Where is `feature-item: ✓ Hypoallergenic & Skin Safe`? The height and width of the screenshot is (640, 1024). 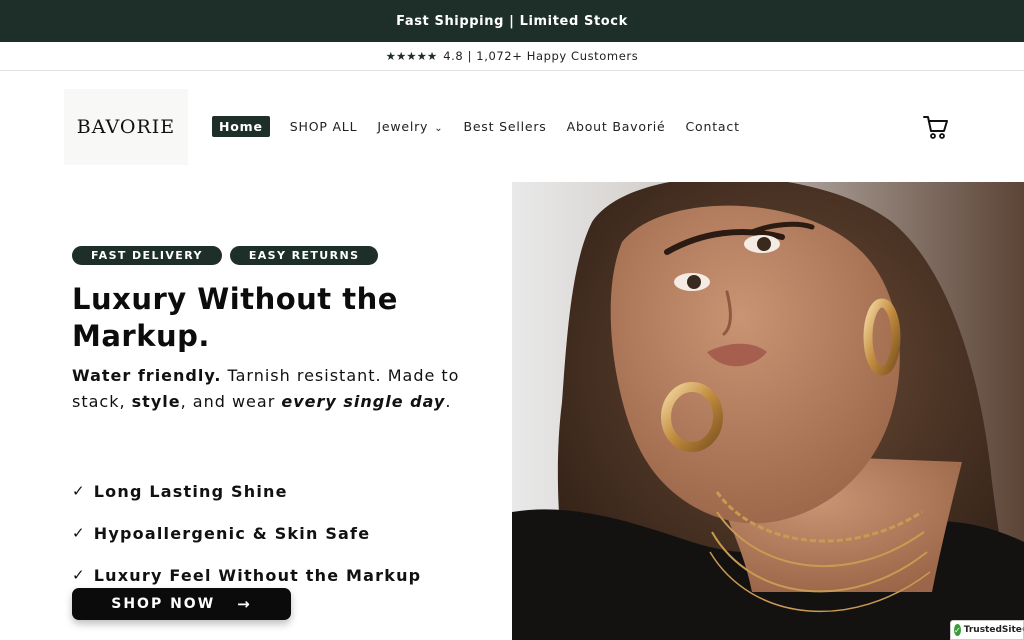
feature-item: ✓ Hypoallergenic & Skin Safe is located at coordinates (282, 533).